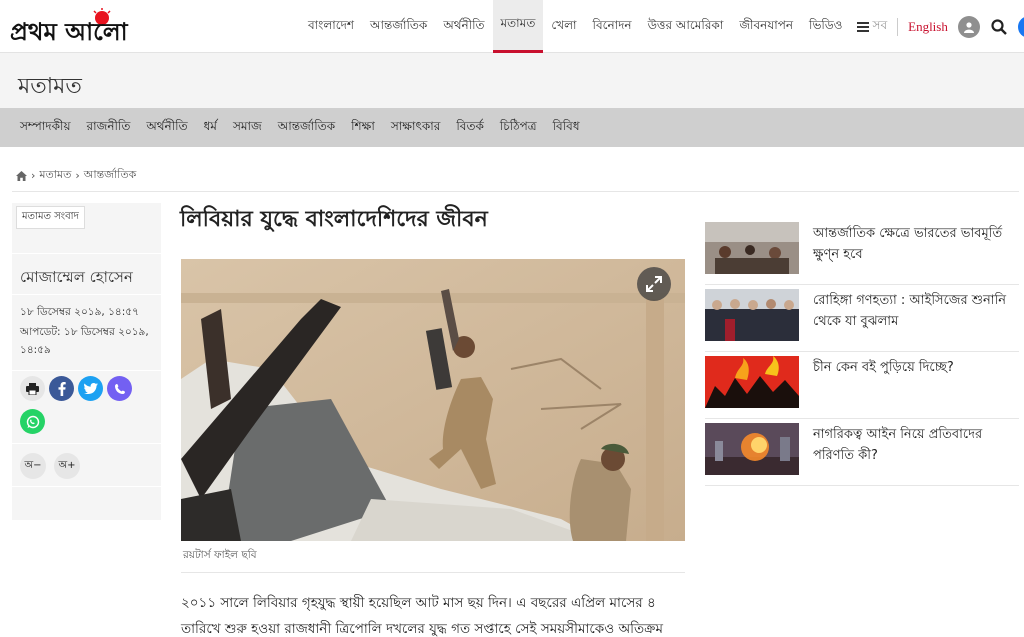  Describe the element at coordinates (398, 26) in the screenshot. I see `nav-international: আন্তর্জাতিক` at that location.